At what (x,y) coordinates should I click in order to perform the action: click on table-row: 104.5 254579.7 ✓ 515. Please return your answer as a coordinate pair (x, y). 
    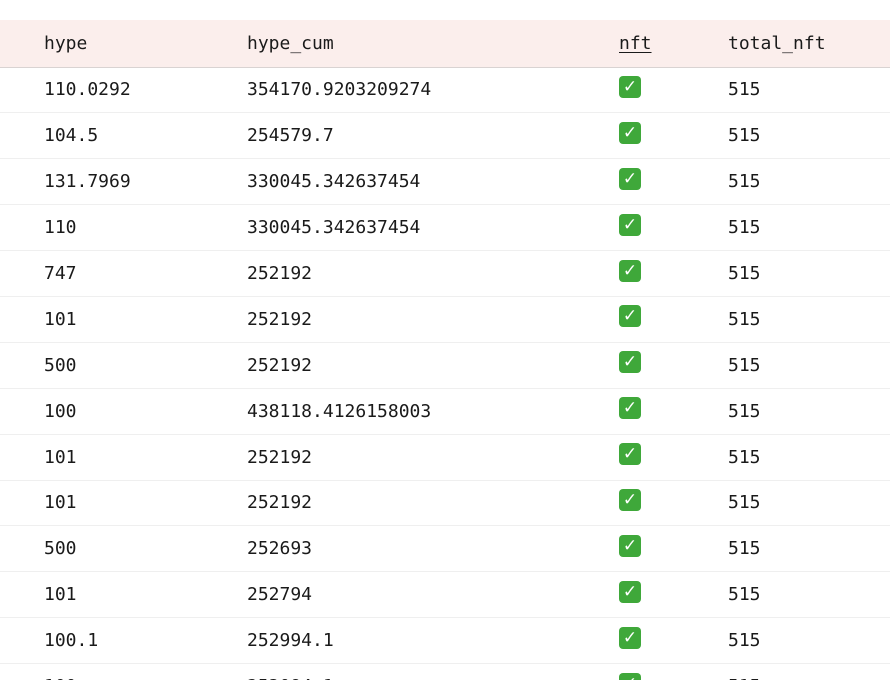
    Looking at the image, I should click on (445, 136).